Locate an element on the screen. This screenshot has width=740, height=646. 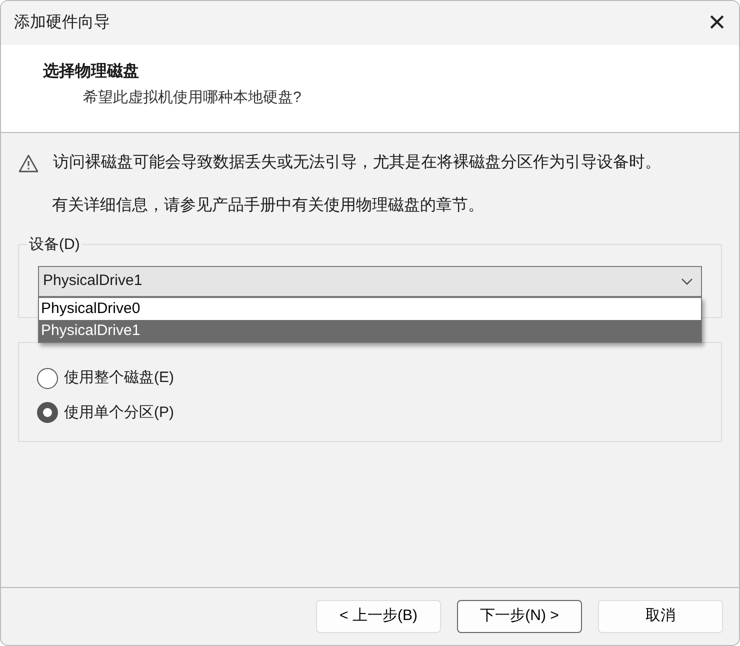
group-label: 设备(D) is located at coordinates (54, 245).